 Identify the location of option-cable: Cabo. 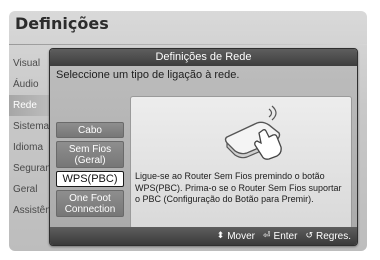
(90, 130).